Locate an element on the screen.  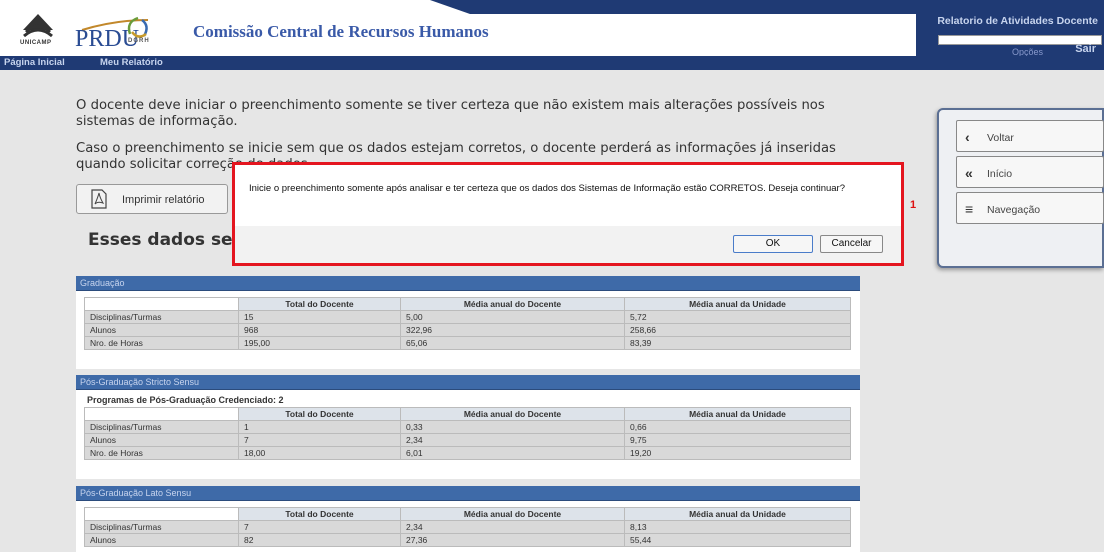
table-cell: 65,06 is located at coordinates (512, 343).